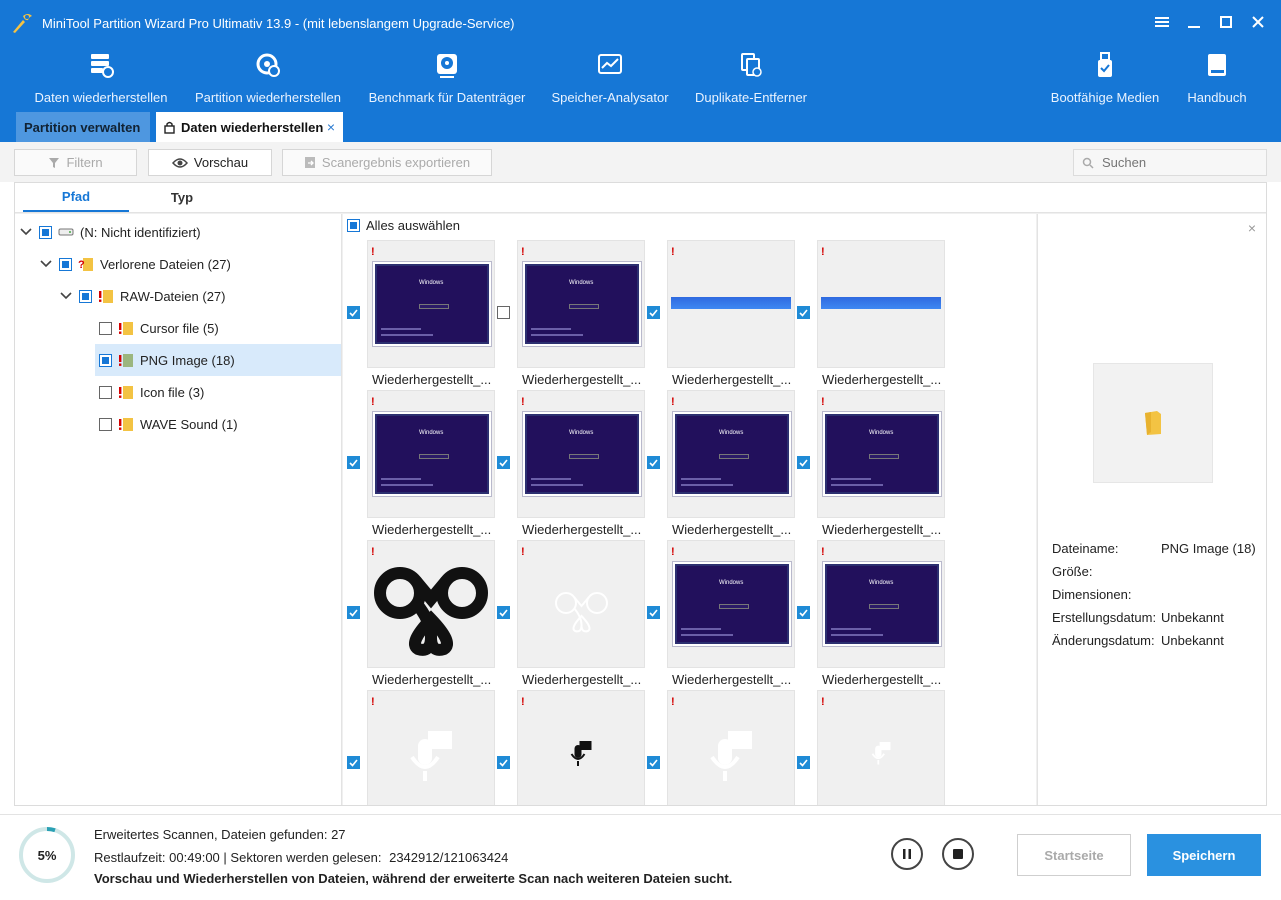 The image size is (1281, 900). What do you see at coordinates (1074, 855) in the screenshot?
I see `home-button: Startseite` at bounding box center [1074, 855].